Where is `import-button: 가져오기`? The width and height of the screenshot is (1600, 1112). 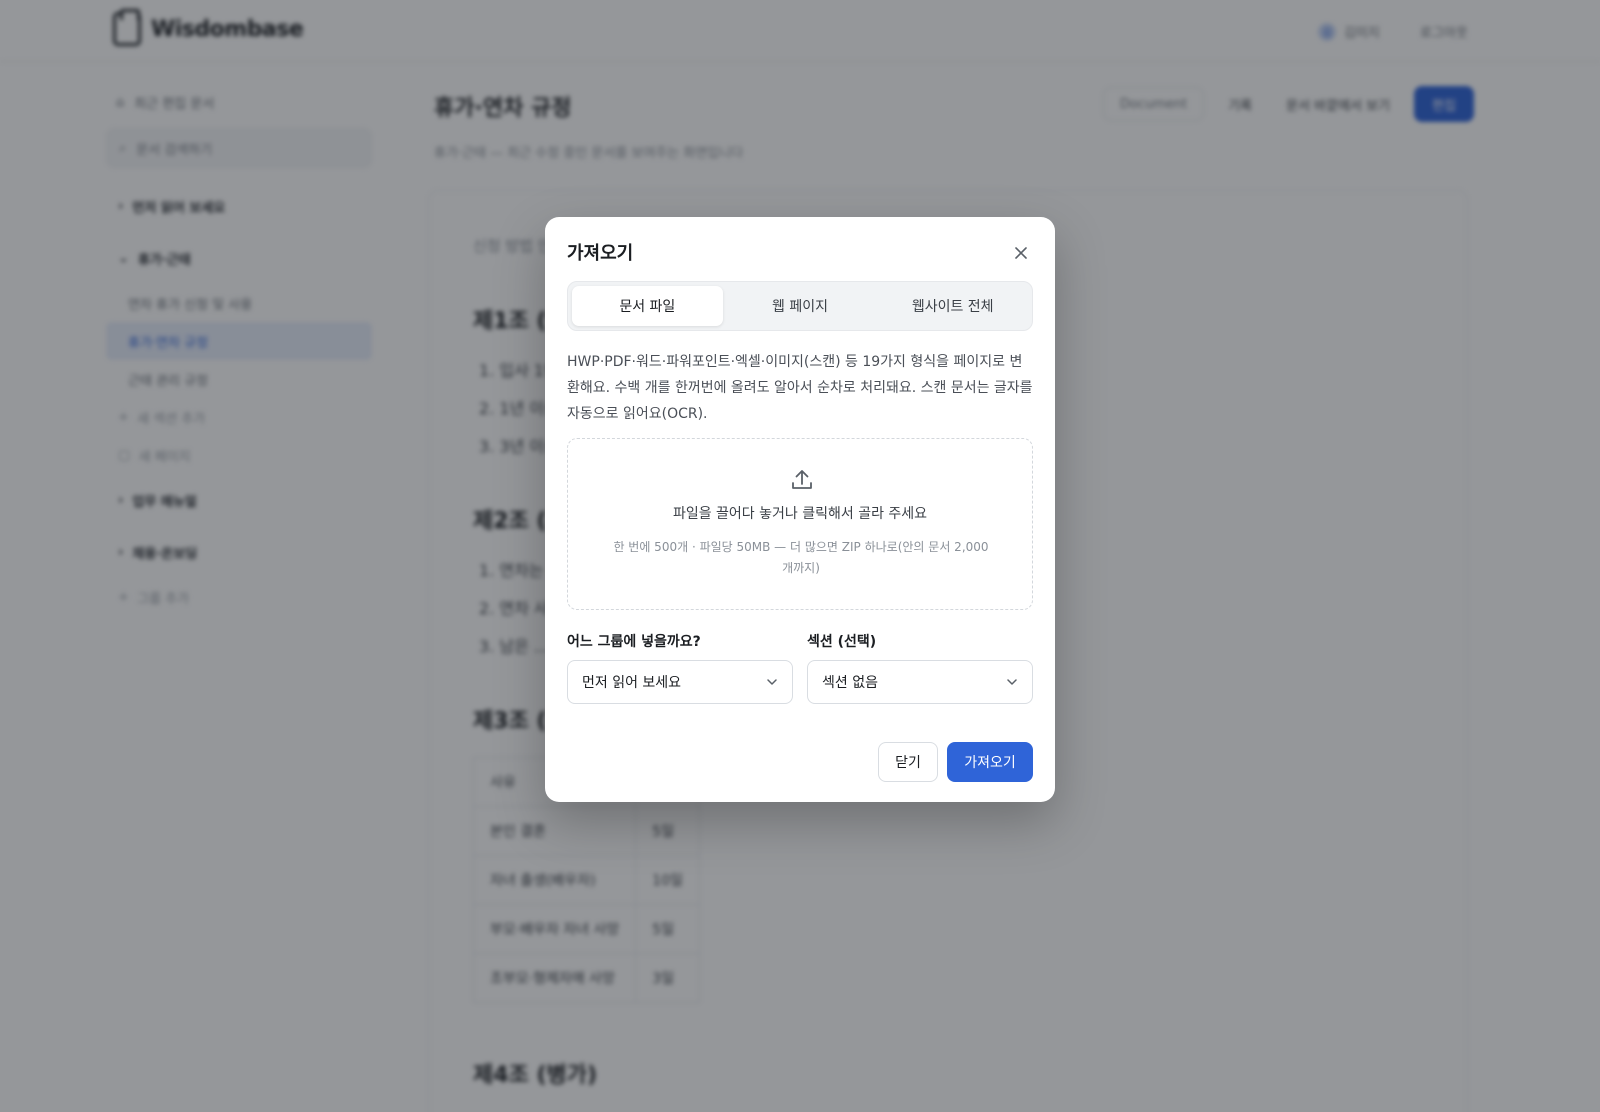 import-button: 가져오기 is located at coordinates (990, 762).